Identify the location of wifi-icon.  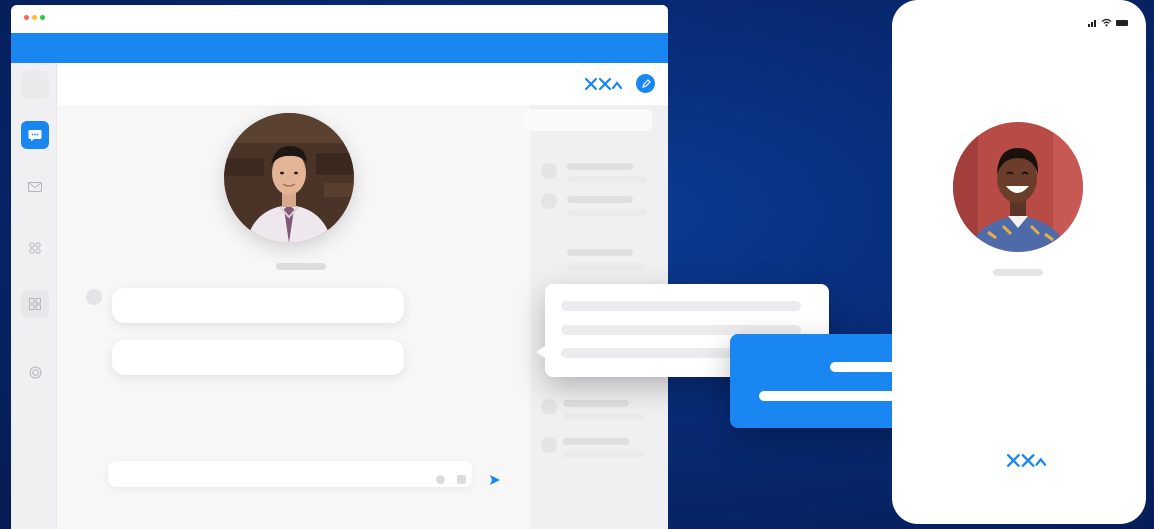
(1106, 22).